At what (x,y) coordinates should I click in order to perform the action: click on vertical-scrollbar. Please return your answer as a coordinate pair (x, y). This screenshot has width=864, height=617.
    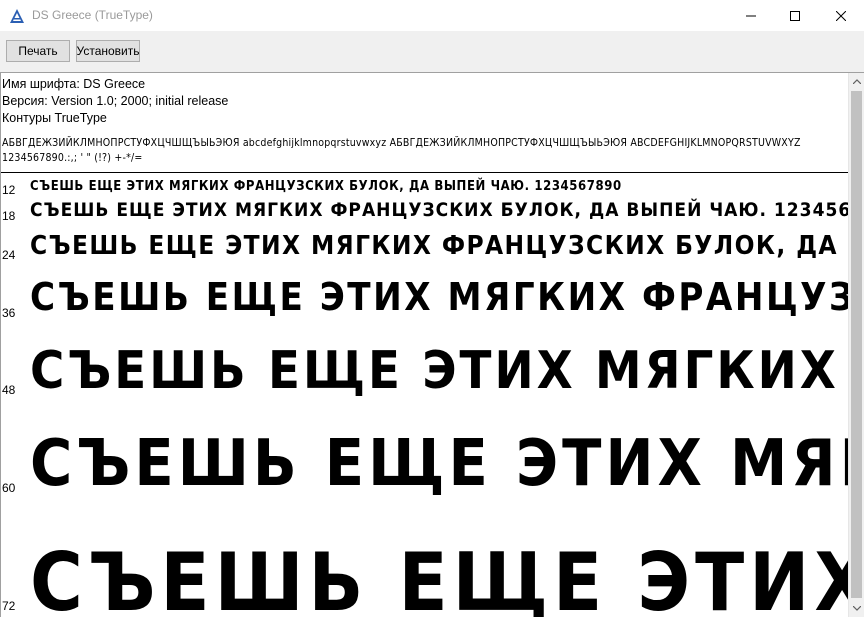
    Looking at the image, I should click on (856, 345).